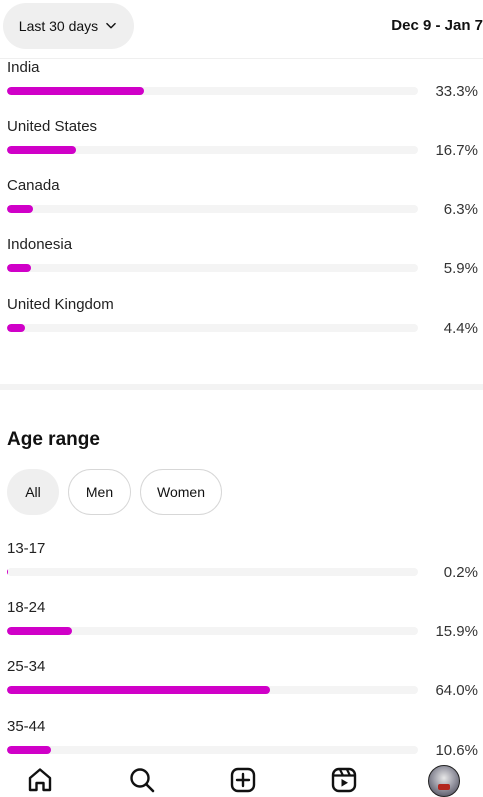  What do you see at coordinates (460, 572) in the screenshot?
I see `age-range-percent: 0.2%` at bounding box center [460, 572].